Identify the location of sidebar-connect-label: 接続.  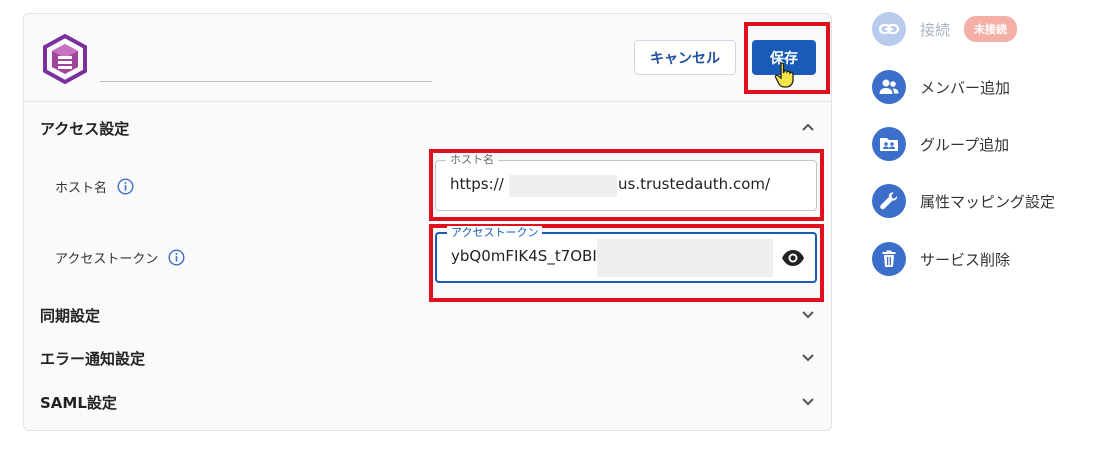
(935, 29).